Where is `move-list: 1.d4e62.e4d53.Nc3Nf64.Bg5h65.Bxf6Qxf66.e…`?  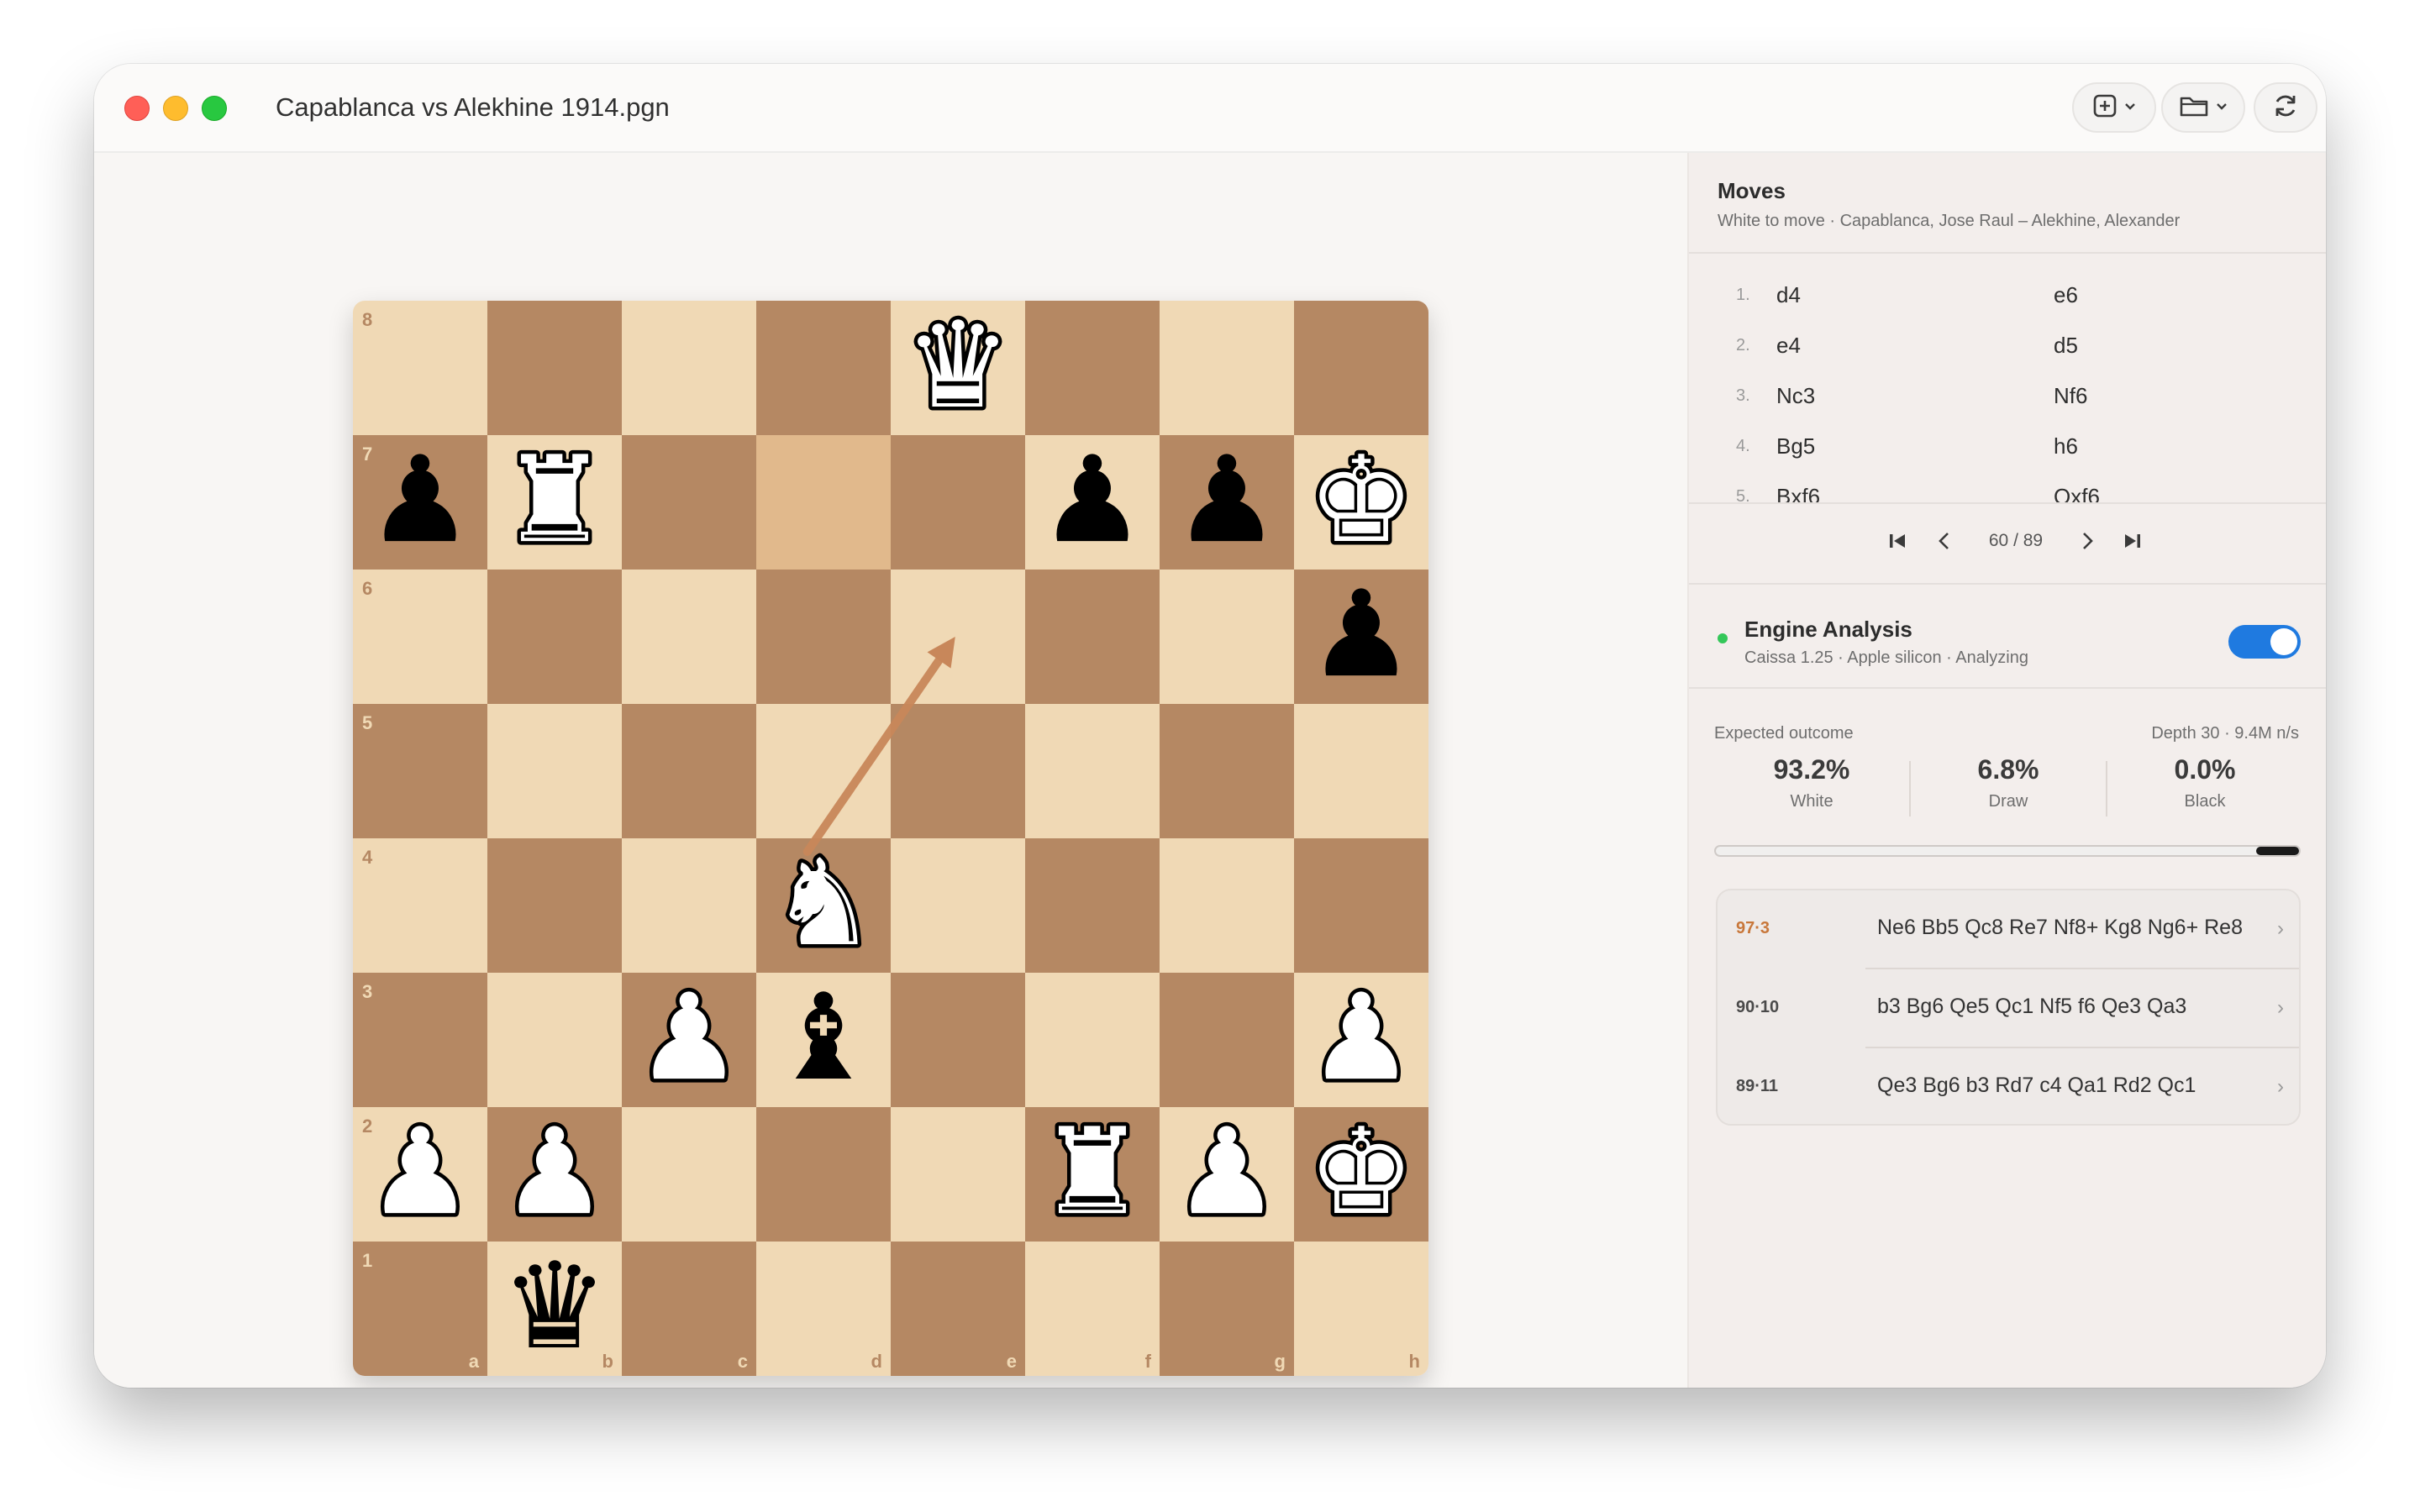 move-list: 1.d4e62.e4d53.Nc3Nf64.Bg5h65.Bxf6Qxf66.e… is located at coordinates (2007, 378).